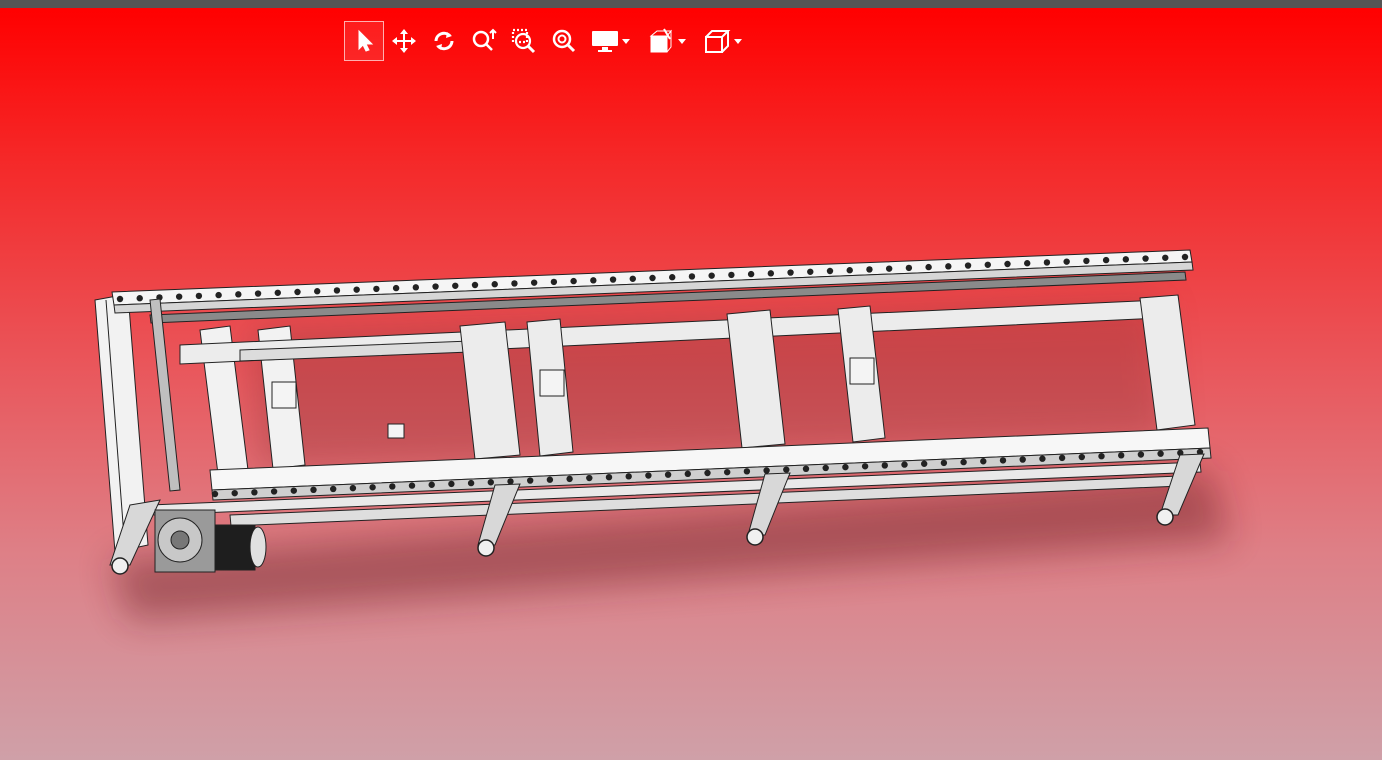 This screenshot has width=1382, height=760. I want to click on section-box-icon, so click(661, 41).